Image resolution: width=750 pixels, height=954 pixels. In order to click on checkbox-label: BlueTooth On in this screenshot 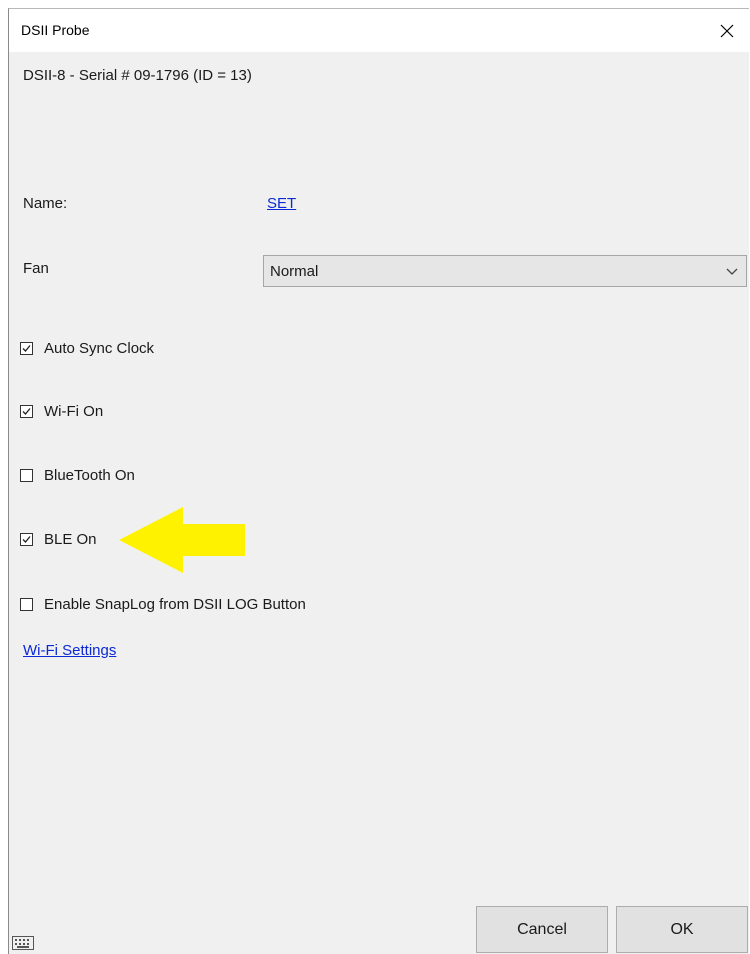, I will do `click(89, 475)`.